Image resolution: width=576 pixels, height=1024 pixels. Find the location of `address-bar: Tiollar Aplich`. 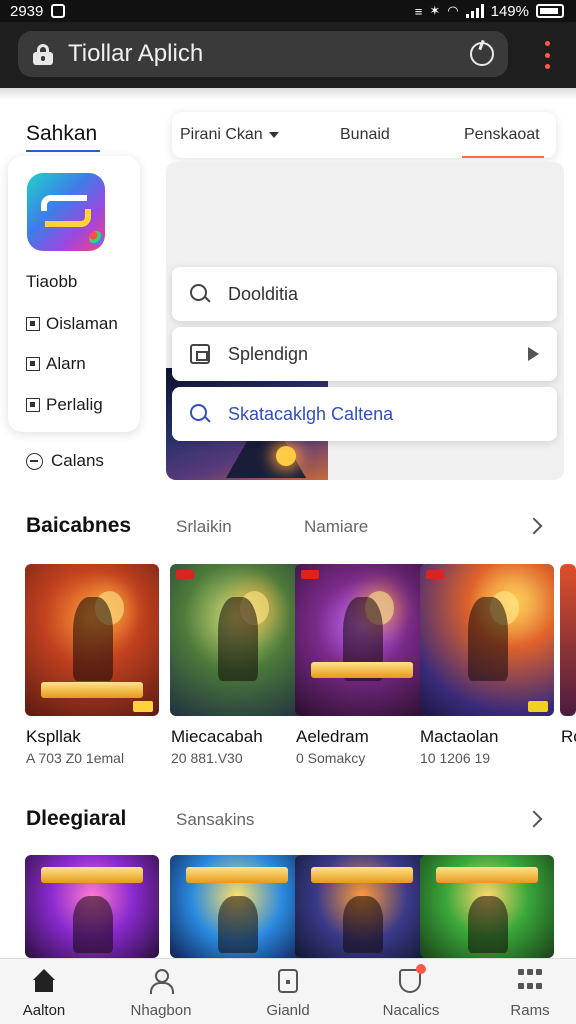

address-bar: Tiollar Aplich is located at coordinates (263, 54).